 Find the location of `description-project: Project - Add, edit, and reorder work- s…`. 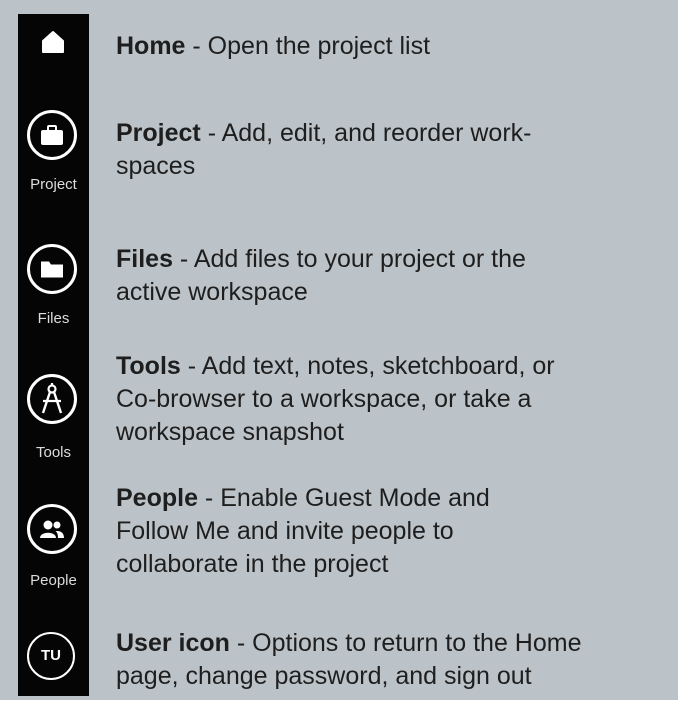

description-project: Project - Add, edit, and reorder work- s… is located at coordinates (396, 150).